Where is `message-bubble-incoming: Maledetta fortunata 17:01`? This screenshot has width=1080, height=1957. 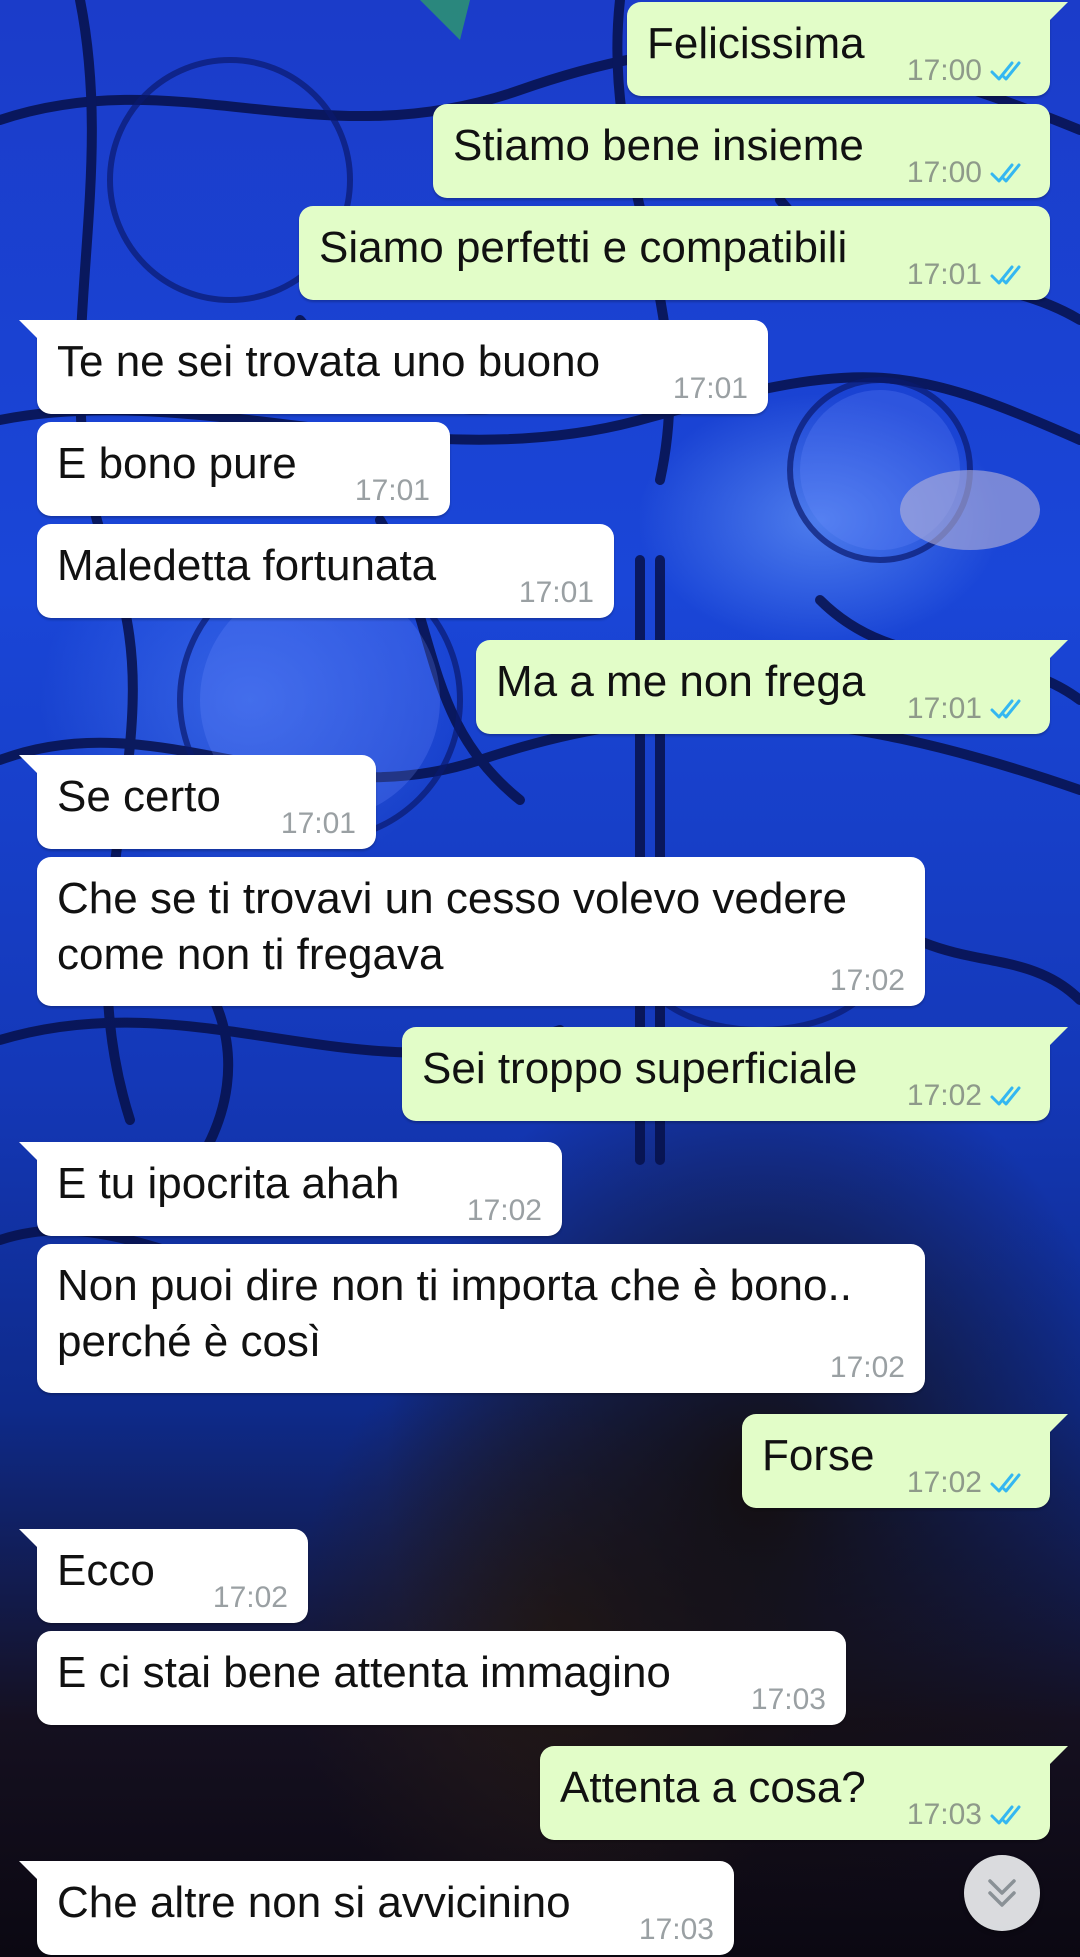
message-bubble-incoming: Maledetta fortunata 17:01 is located at coordinates (325, 571).